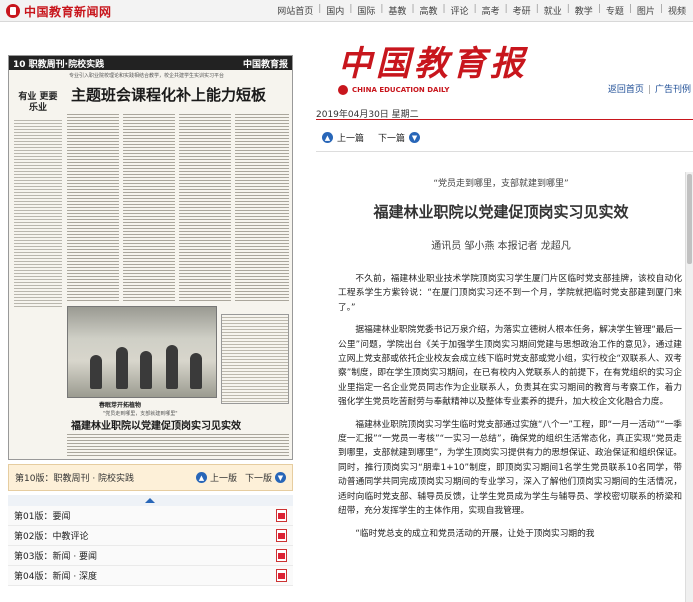  What do you see at coordinates (491, 10) in the screenshot?
I see `nav-item-gaokao: 高考` at bounding box center [491, 10].